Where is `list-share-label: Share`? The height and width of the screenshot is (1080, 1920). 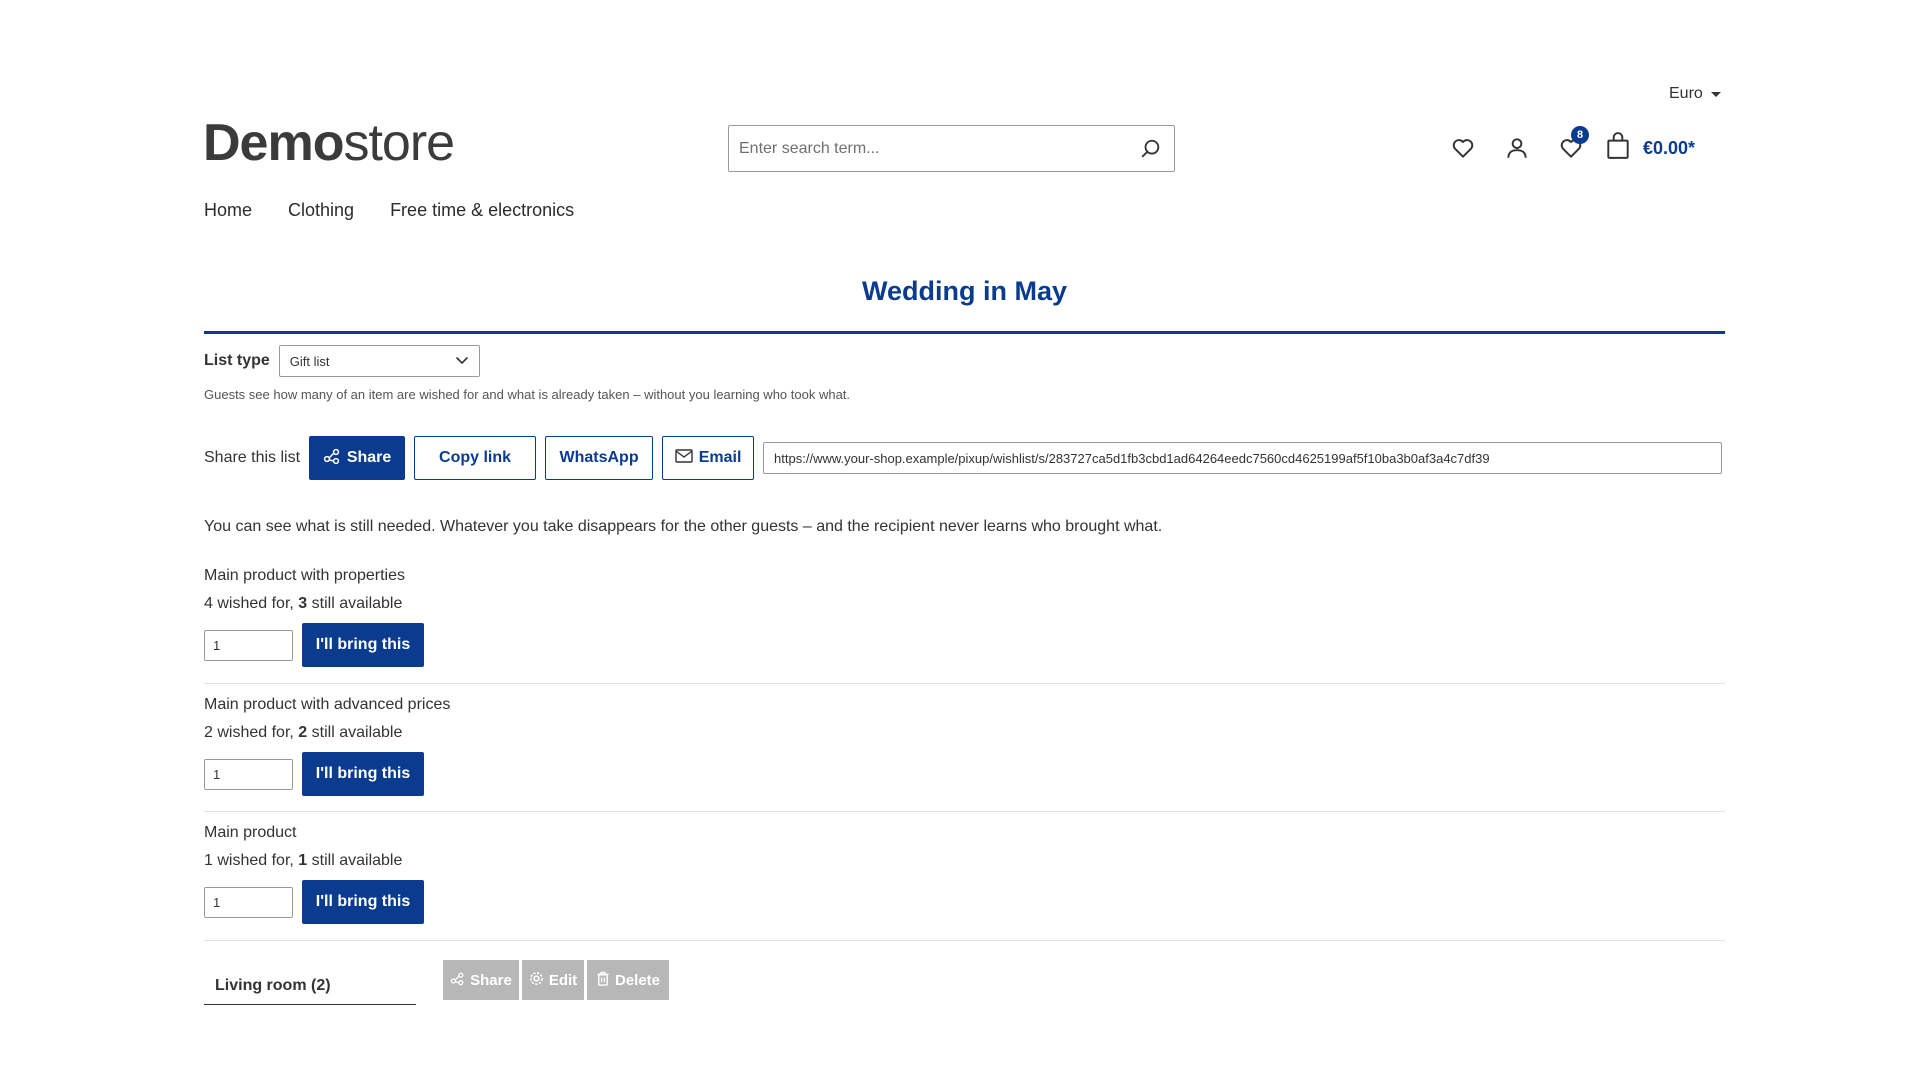
list-share-label: Share is located at coordinates (491, 980).